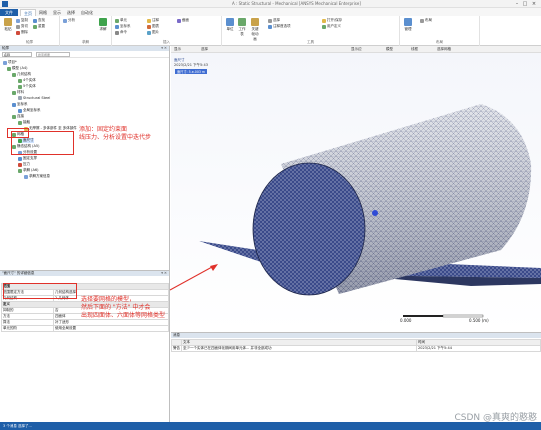  Describe the element at coordinates (103, 25) in the screenshot. I see `solve-button: 求解` at that location.